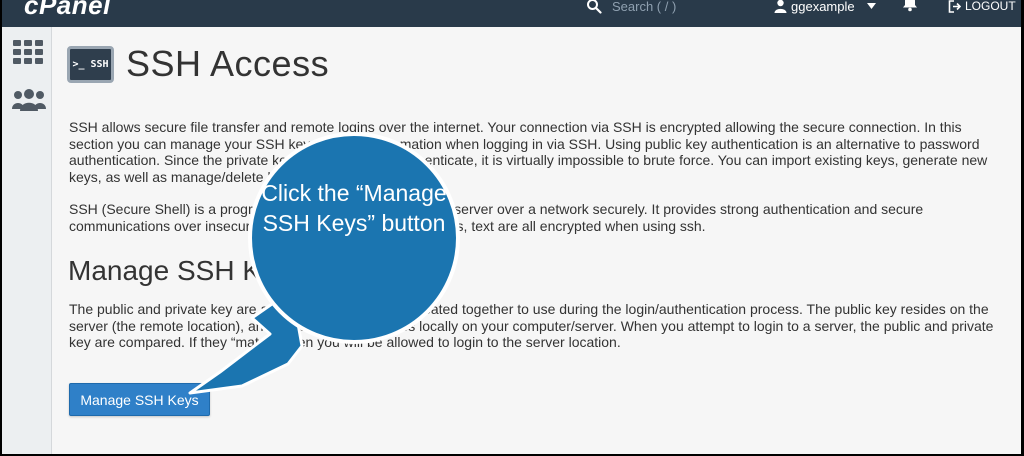 Image resolution: width=1024 pixels, height=456 pixels. What do you see at coordinates (354, 208) in the screenshot?
I see `callout-text: Click the “Manage SSH Keys” button` at bounding box center [354, 208].